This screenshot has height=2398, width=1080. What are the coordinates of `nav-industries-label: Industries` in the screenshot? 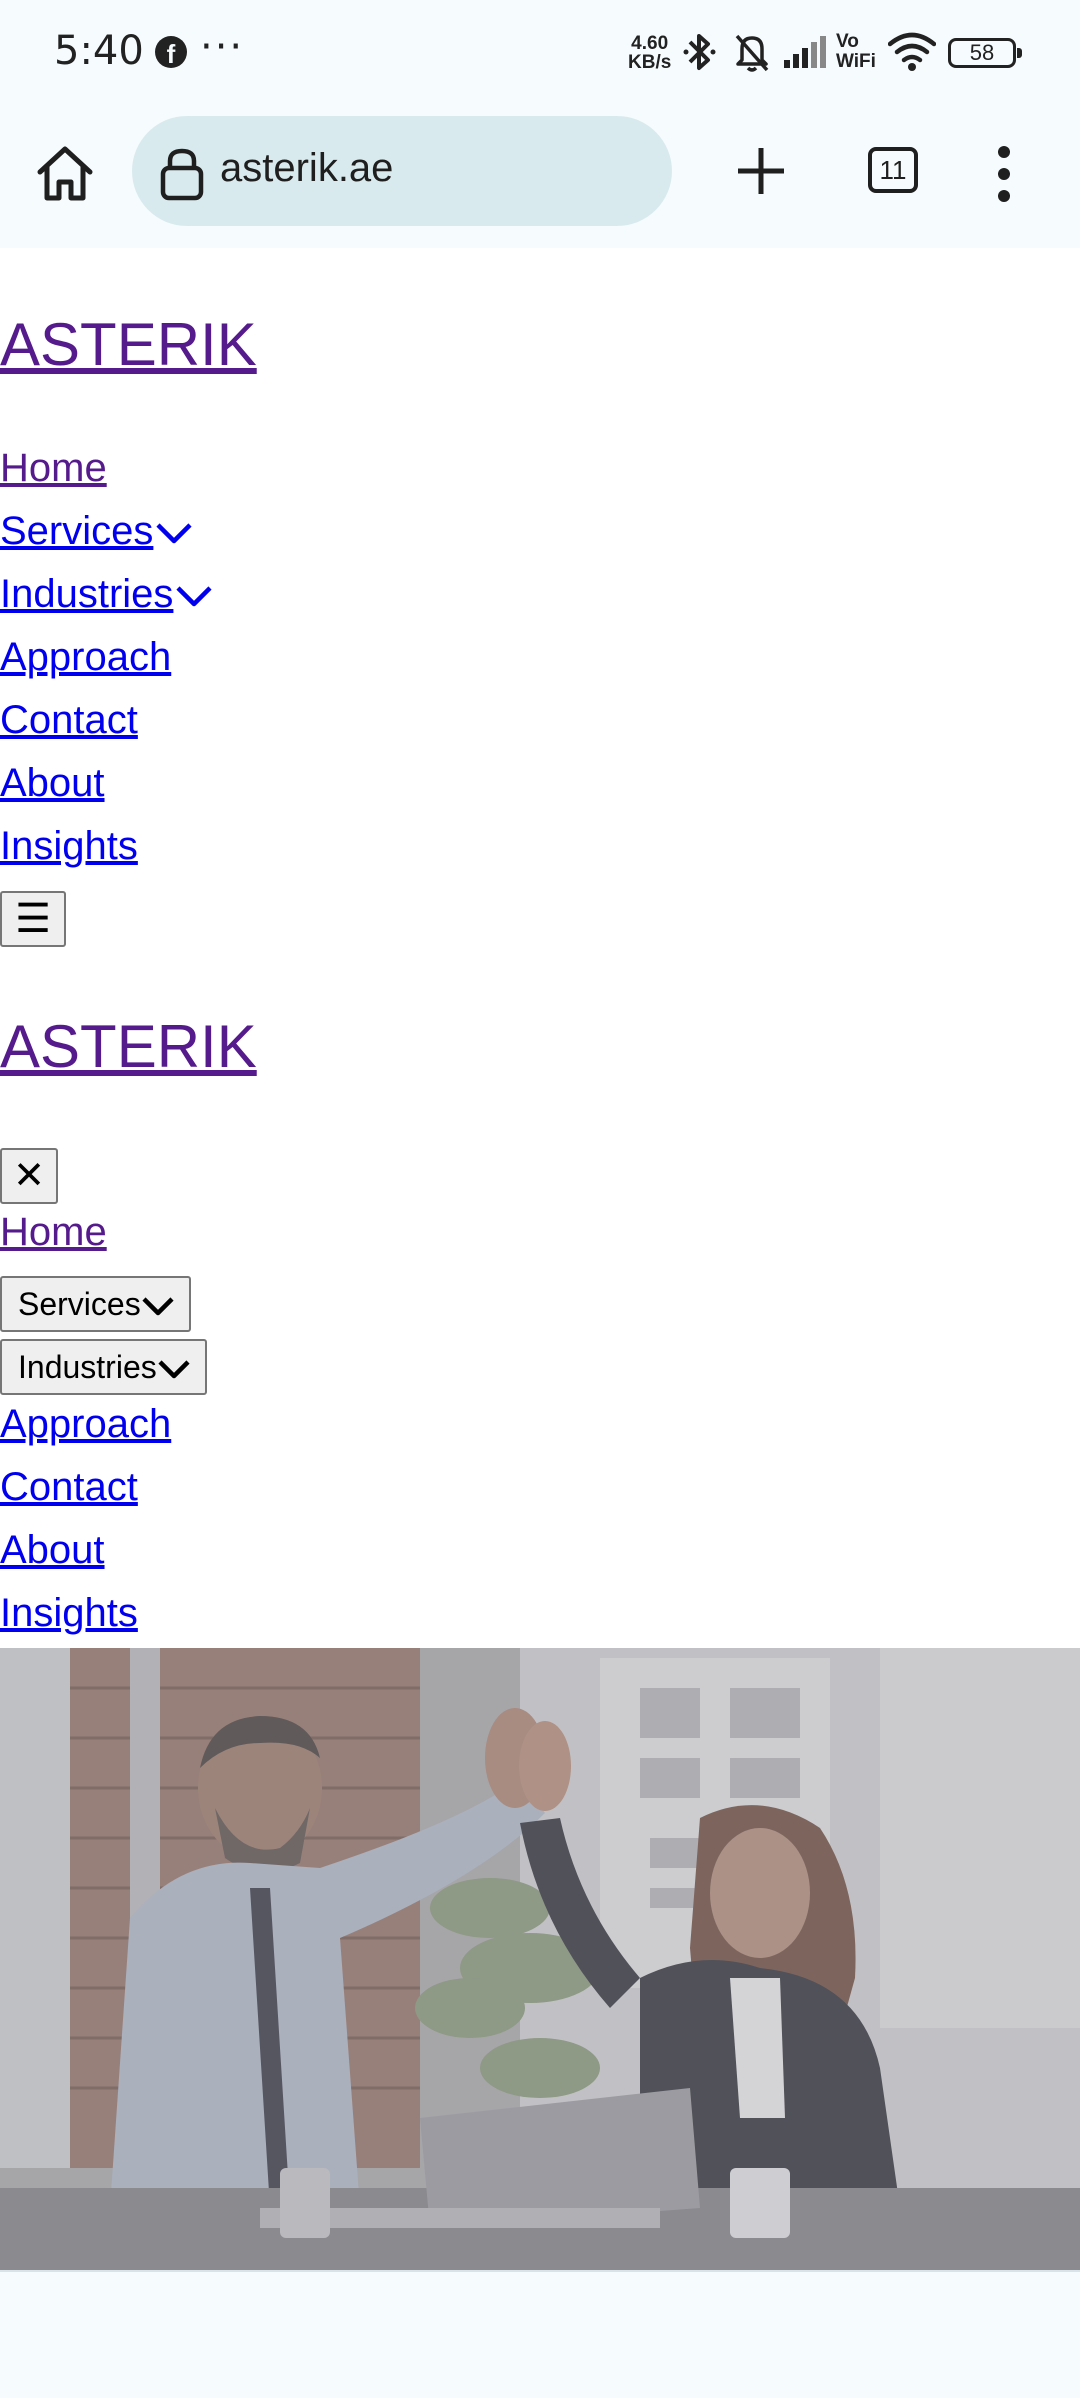 It's located at (87, 594).